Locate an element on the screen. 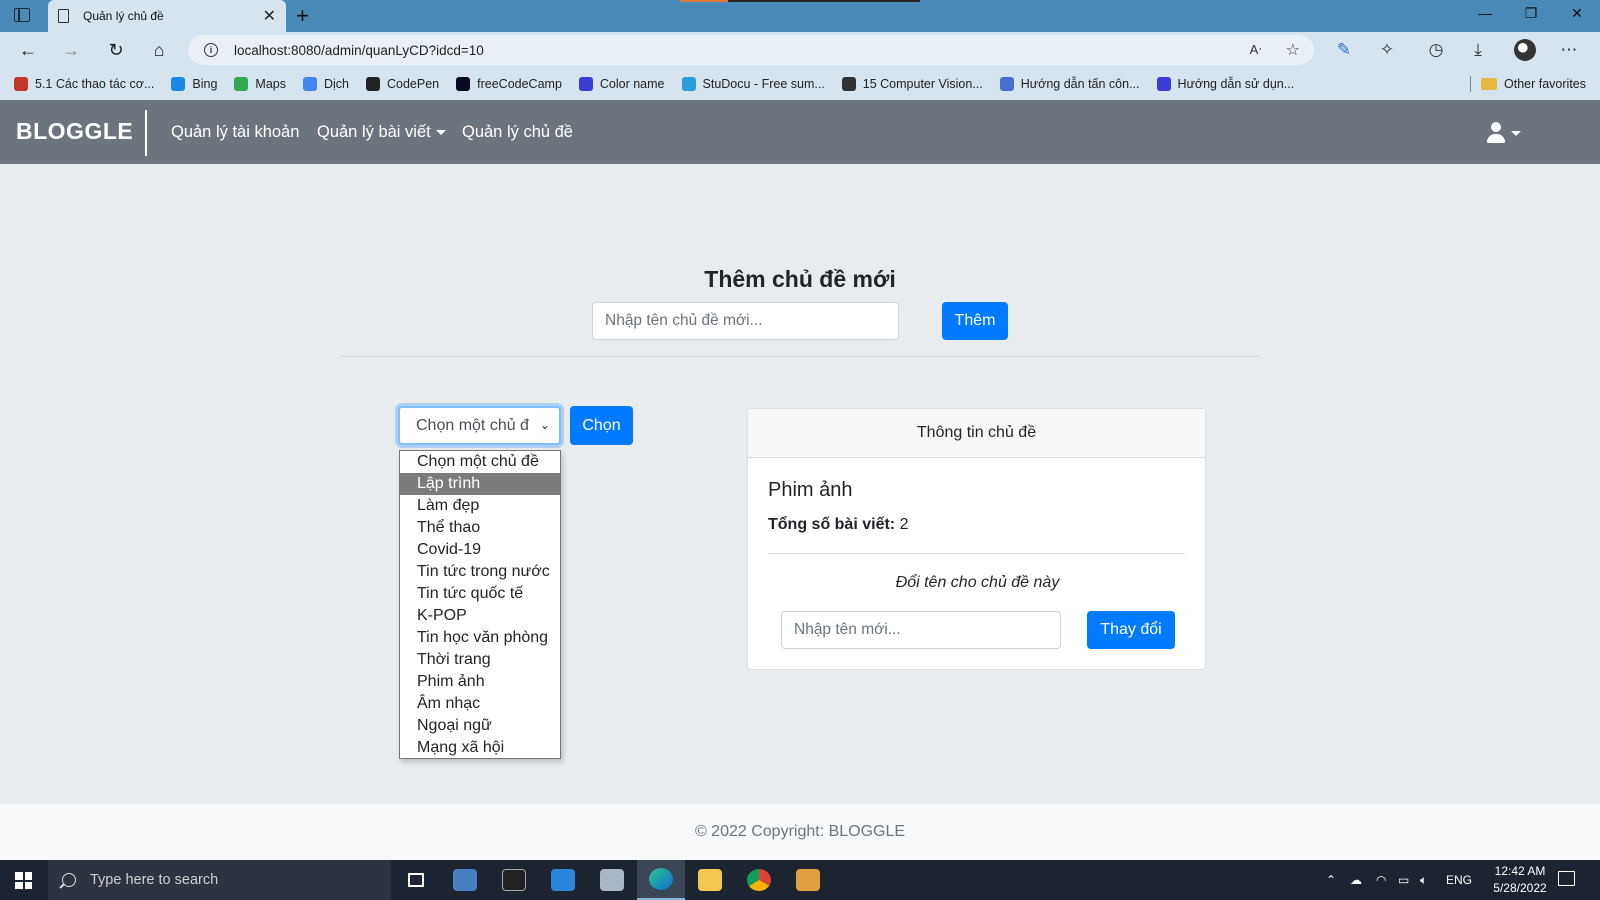 This screenshot has height=900, width=1600. guide-icon is located at coordinates (1163, 84).